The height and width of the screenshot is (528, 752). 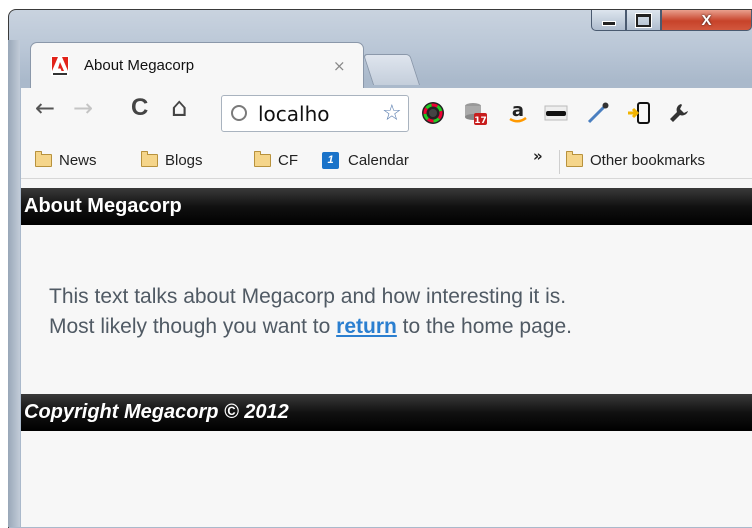 What do you see at coordinates (78, 160) in the screenshot?
I see `bookmark-label: News` at bounding box center [78, 160].